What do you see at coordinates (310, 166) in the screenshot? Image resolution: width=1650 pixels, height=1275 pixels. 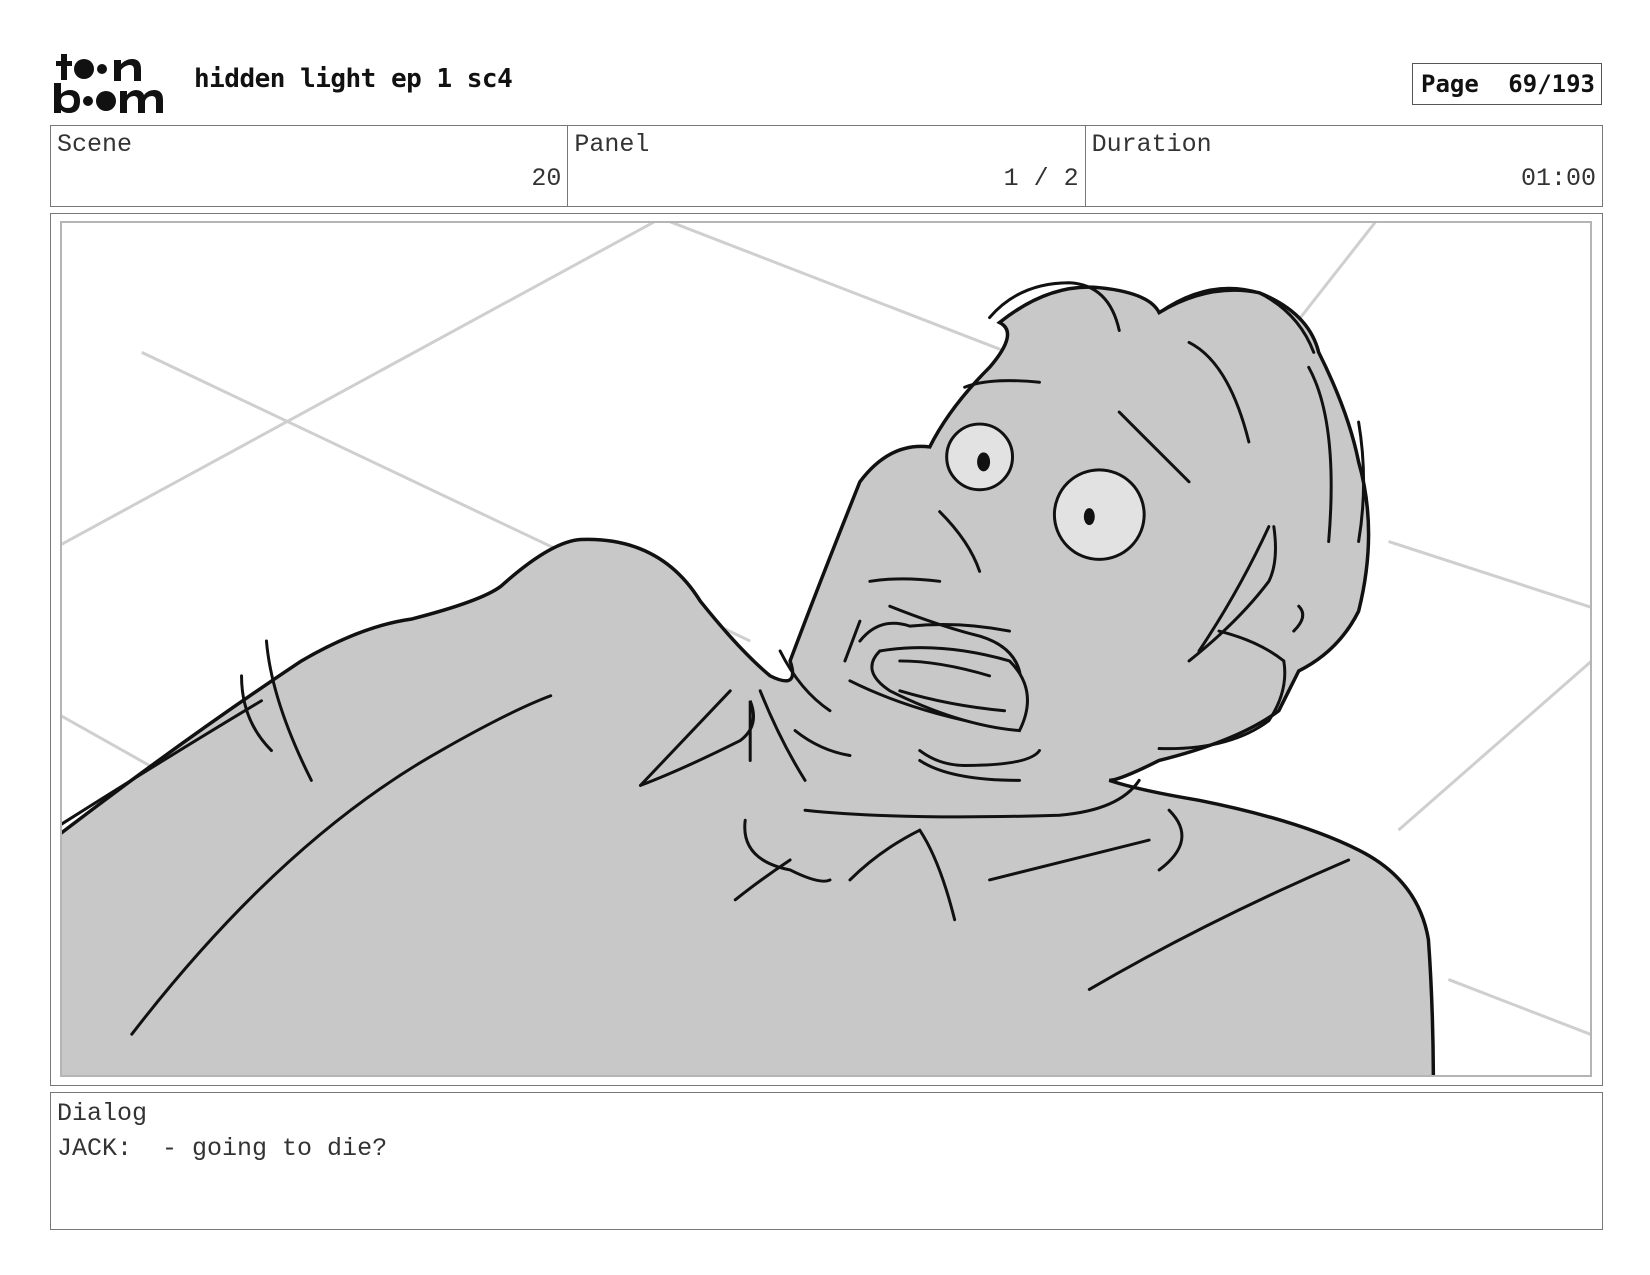 I see `scene-cell: Scene 20` at bounding box center [310, 166].